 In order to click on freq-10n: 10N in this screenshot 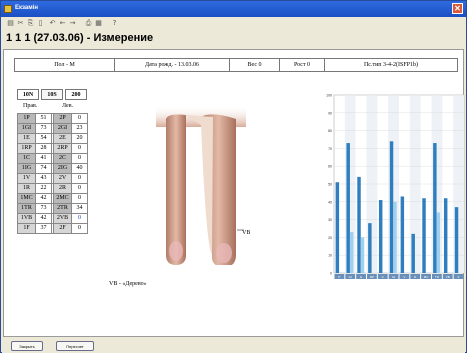, I will do `click(28, 94)`.